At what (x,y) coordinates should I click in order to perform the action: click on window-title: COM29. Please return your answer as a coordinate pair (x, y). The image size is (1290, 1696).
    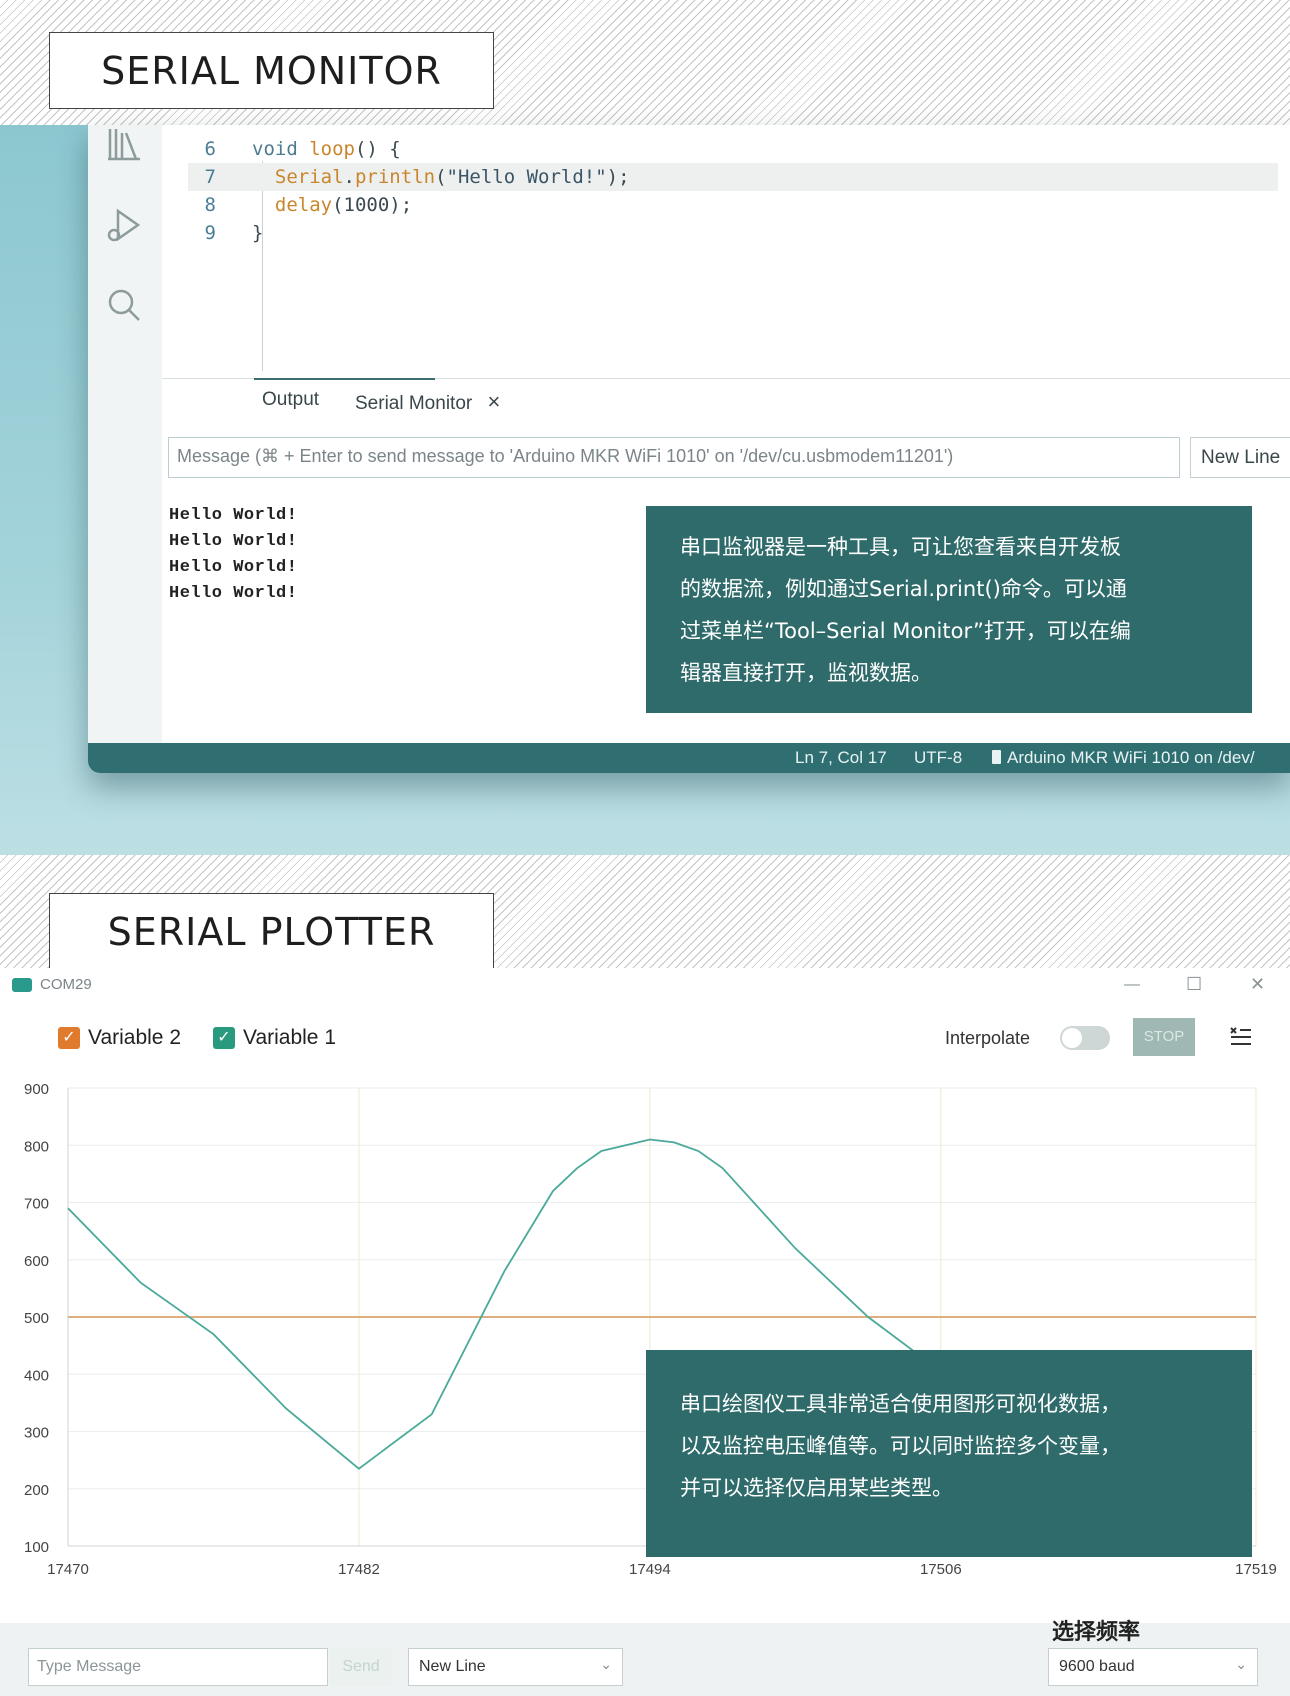
    Looking at the image, I should click on (66, 984).